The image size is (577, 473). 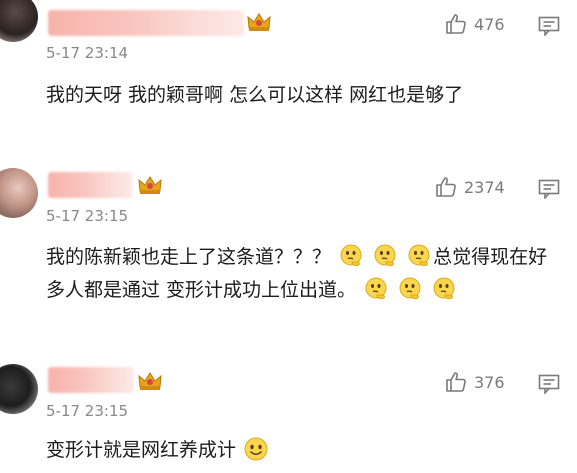 What do you see at coordinates (484, 187) in the screenshot?
I see `like-count: 2374` at bounding box center [484, 187].